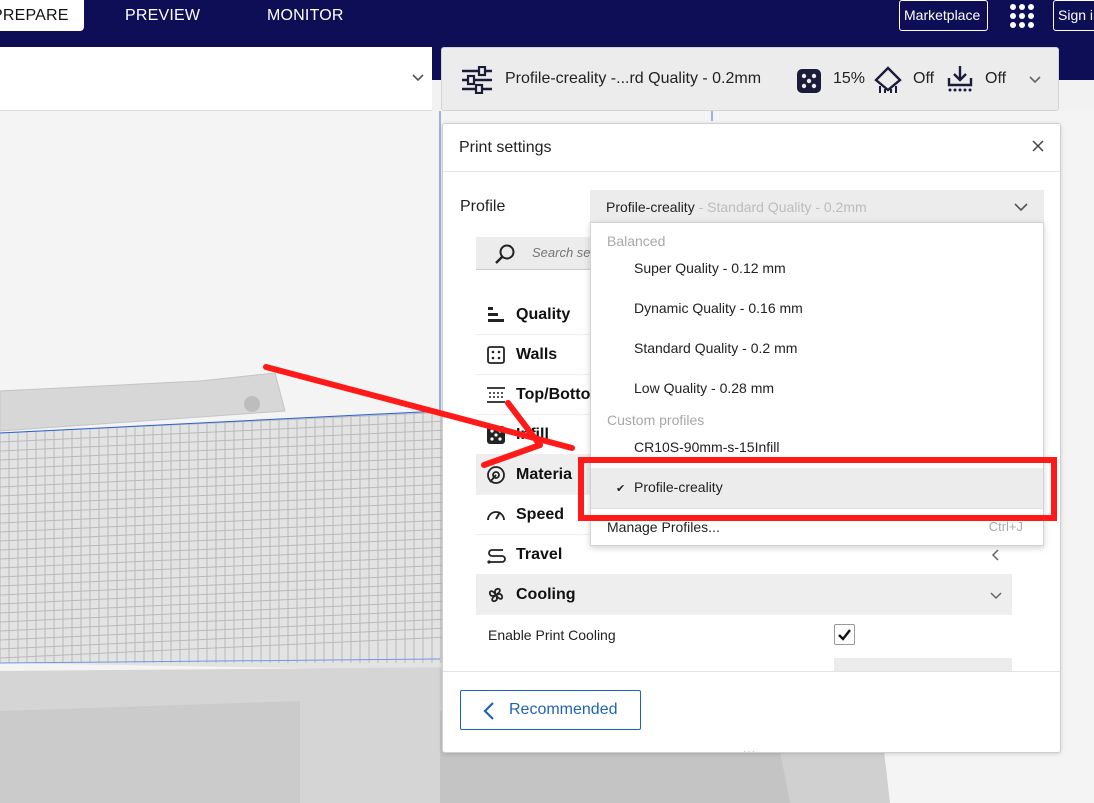  Describe the element at coordinates (817, 527) in the screenshot. I see `manage-profiles-item: Manage Profiles... Ctrl+J` at that location.